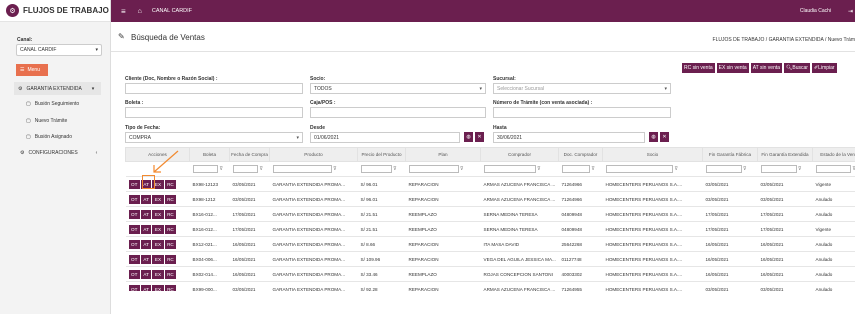  Describe the element at coordinates (214, 112) in the screenshot. I see `boleta-input` at that location.